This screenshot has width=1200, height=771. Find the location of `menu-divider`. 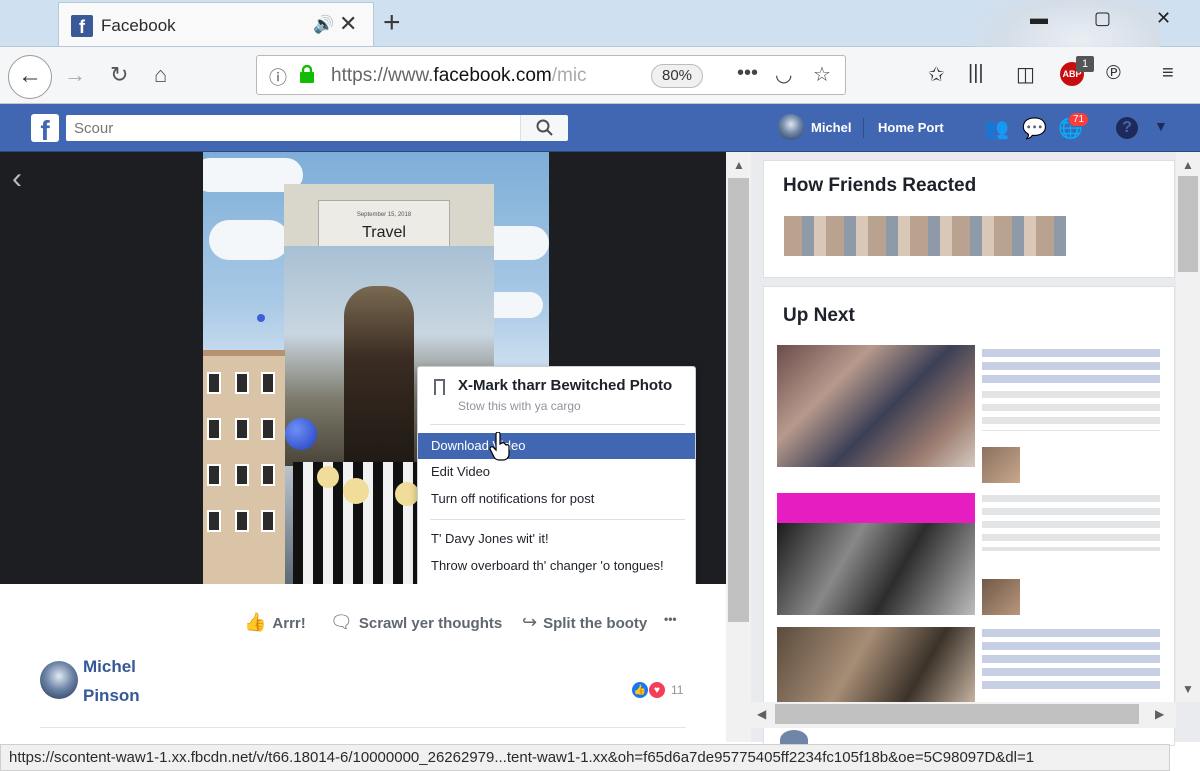

menu-divider is located at coordinates (557, 424).